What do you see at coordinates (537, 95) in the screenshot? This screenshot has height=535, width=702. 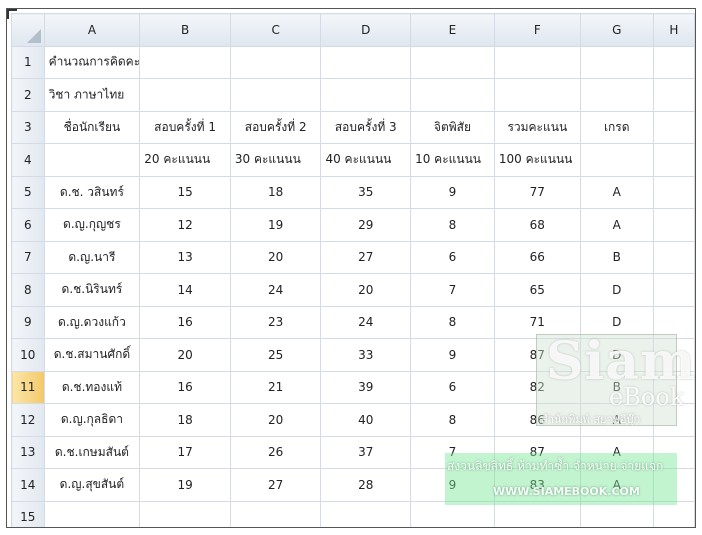 I see `cell-f2` at bounding box center [537, 95].